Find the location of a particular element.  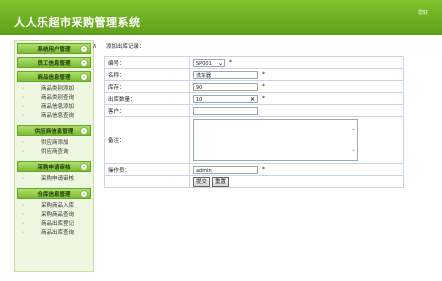

sidebar-item: ◦ 商品类别添加 is located at coordinates (54, 89).